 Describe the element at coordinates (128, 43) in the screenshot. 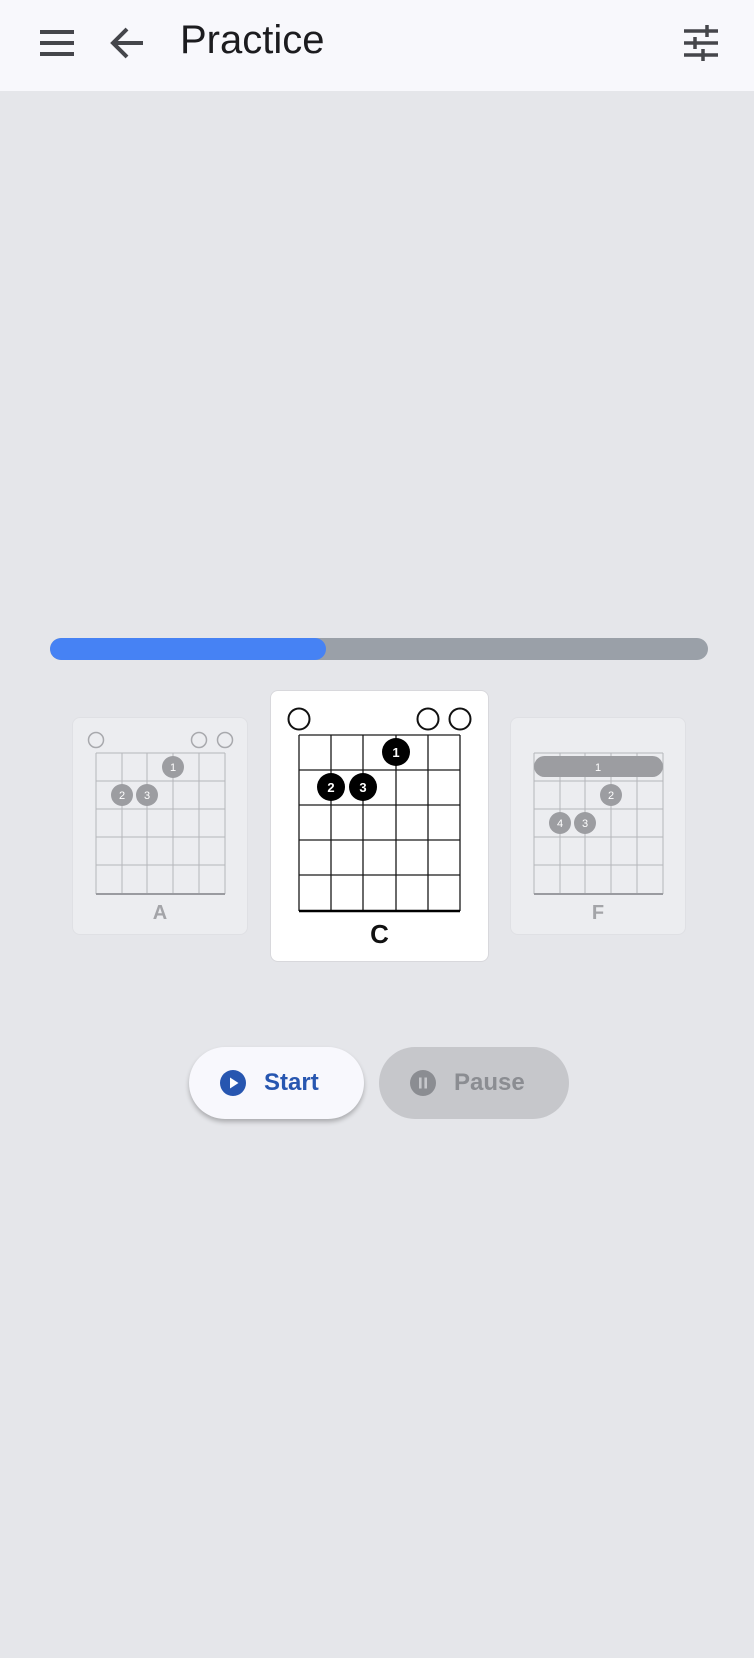

I see `arrow-back-icon` at that location.